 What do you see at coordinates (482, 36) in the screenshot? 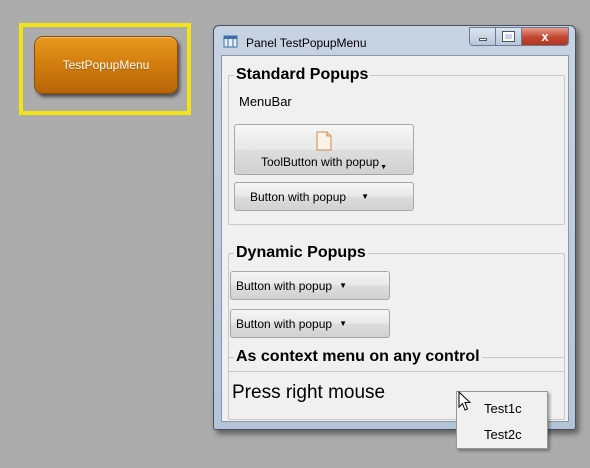
I see `minimize-button` at bounding box center [482, 36].